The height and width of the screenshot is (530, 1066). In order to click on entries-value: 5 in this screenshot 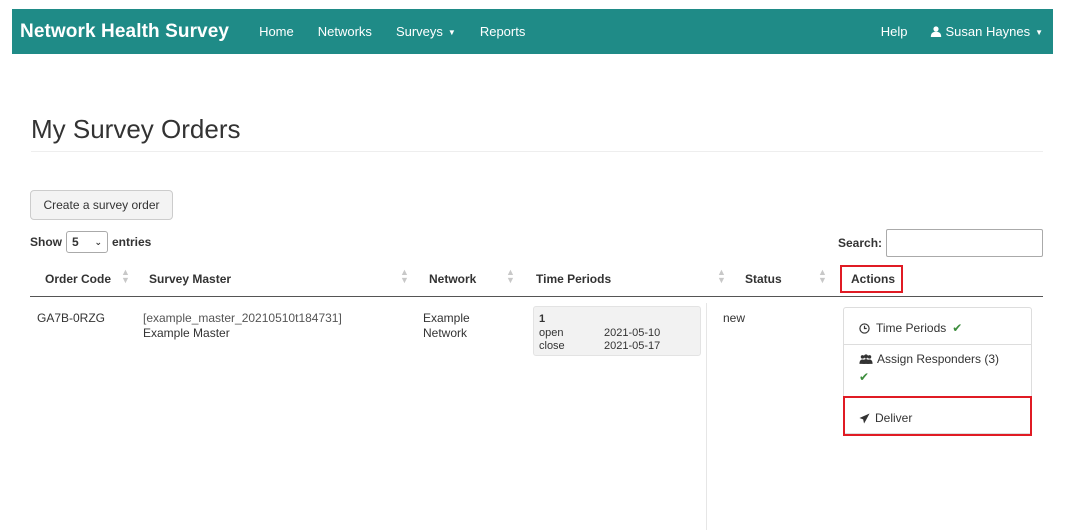, I will do `click(75, 242)`.